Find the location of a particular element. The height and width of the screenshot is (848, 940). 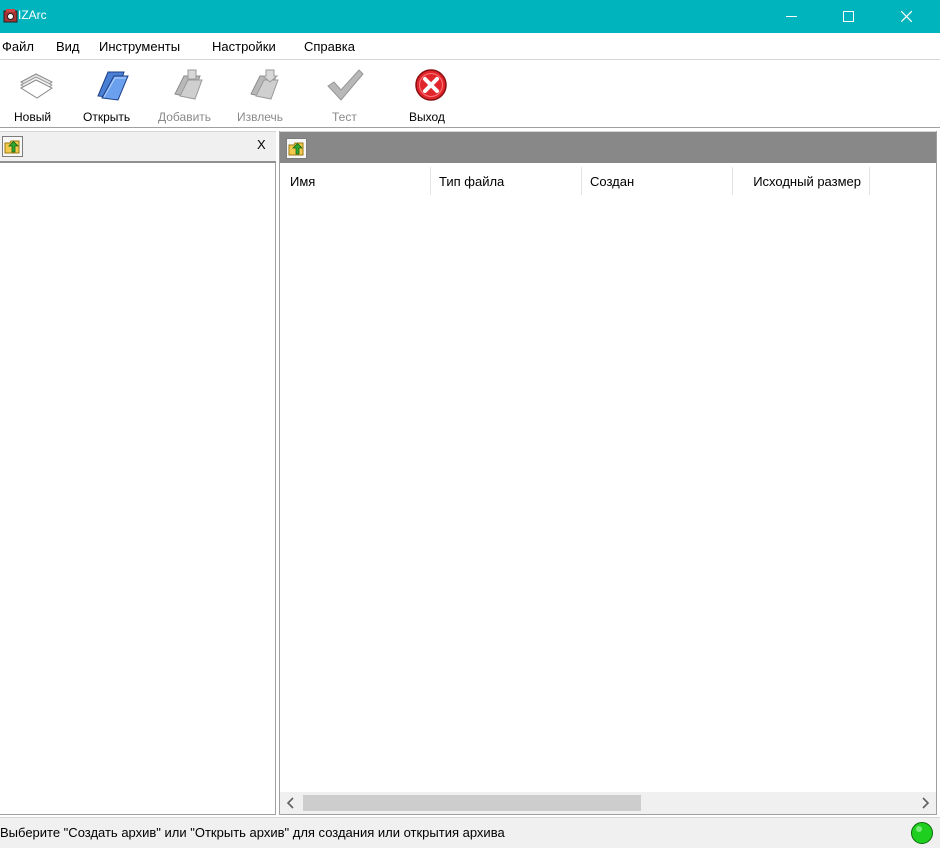

close-icon is located at coordinates (906, 16).